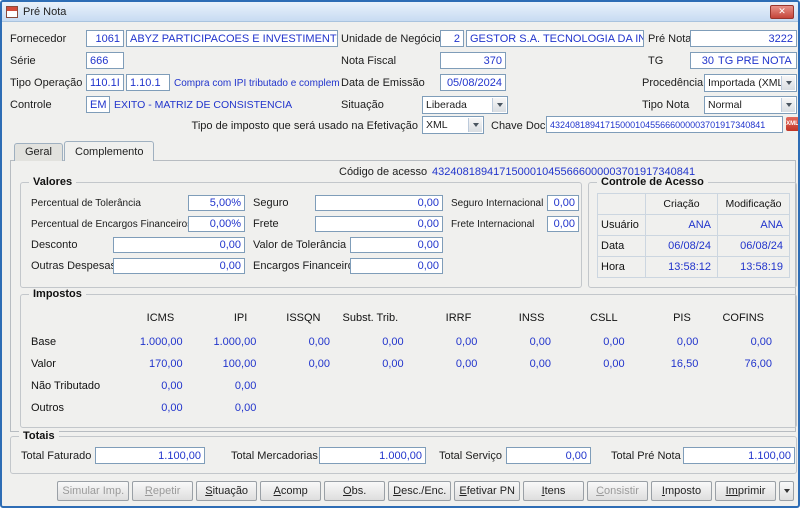 The height and width of the screenshot is (508, 800). Describe the element at coordinates (66, 386) in the screenshot. I see `impostos-row-label: Não Tributado` at that location.